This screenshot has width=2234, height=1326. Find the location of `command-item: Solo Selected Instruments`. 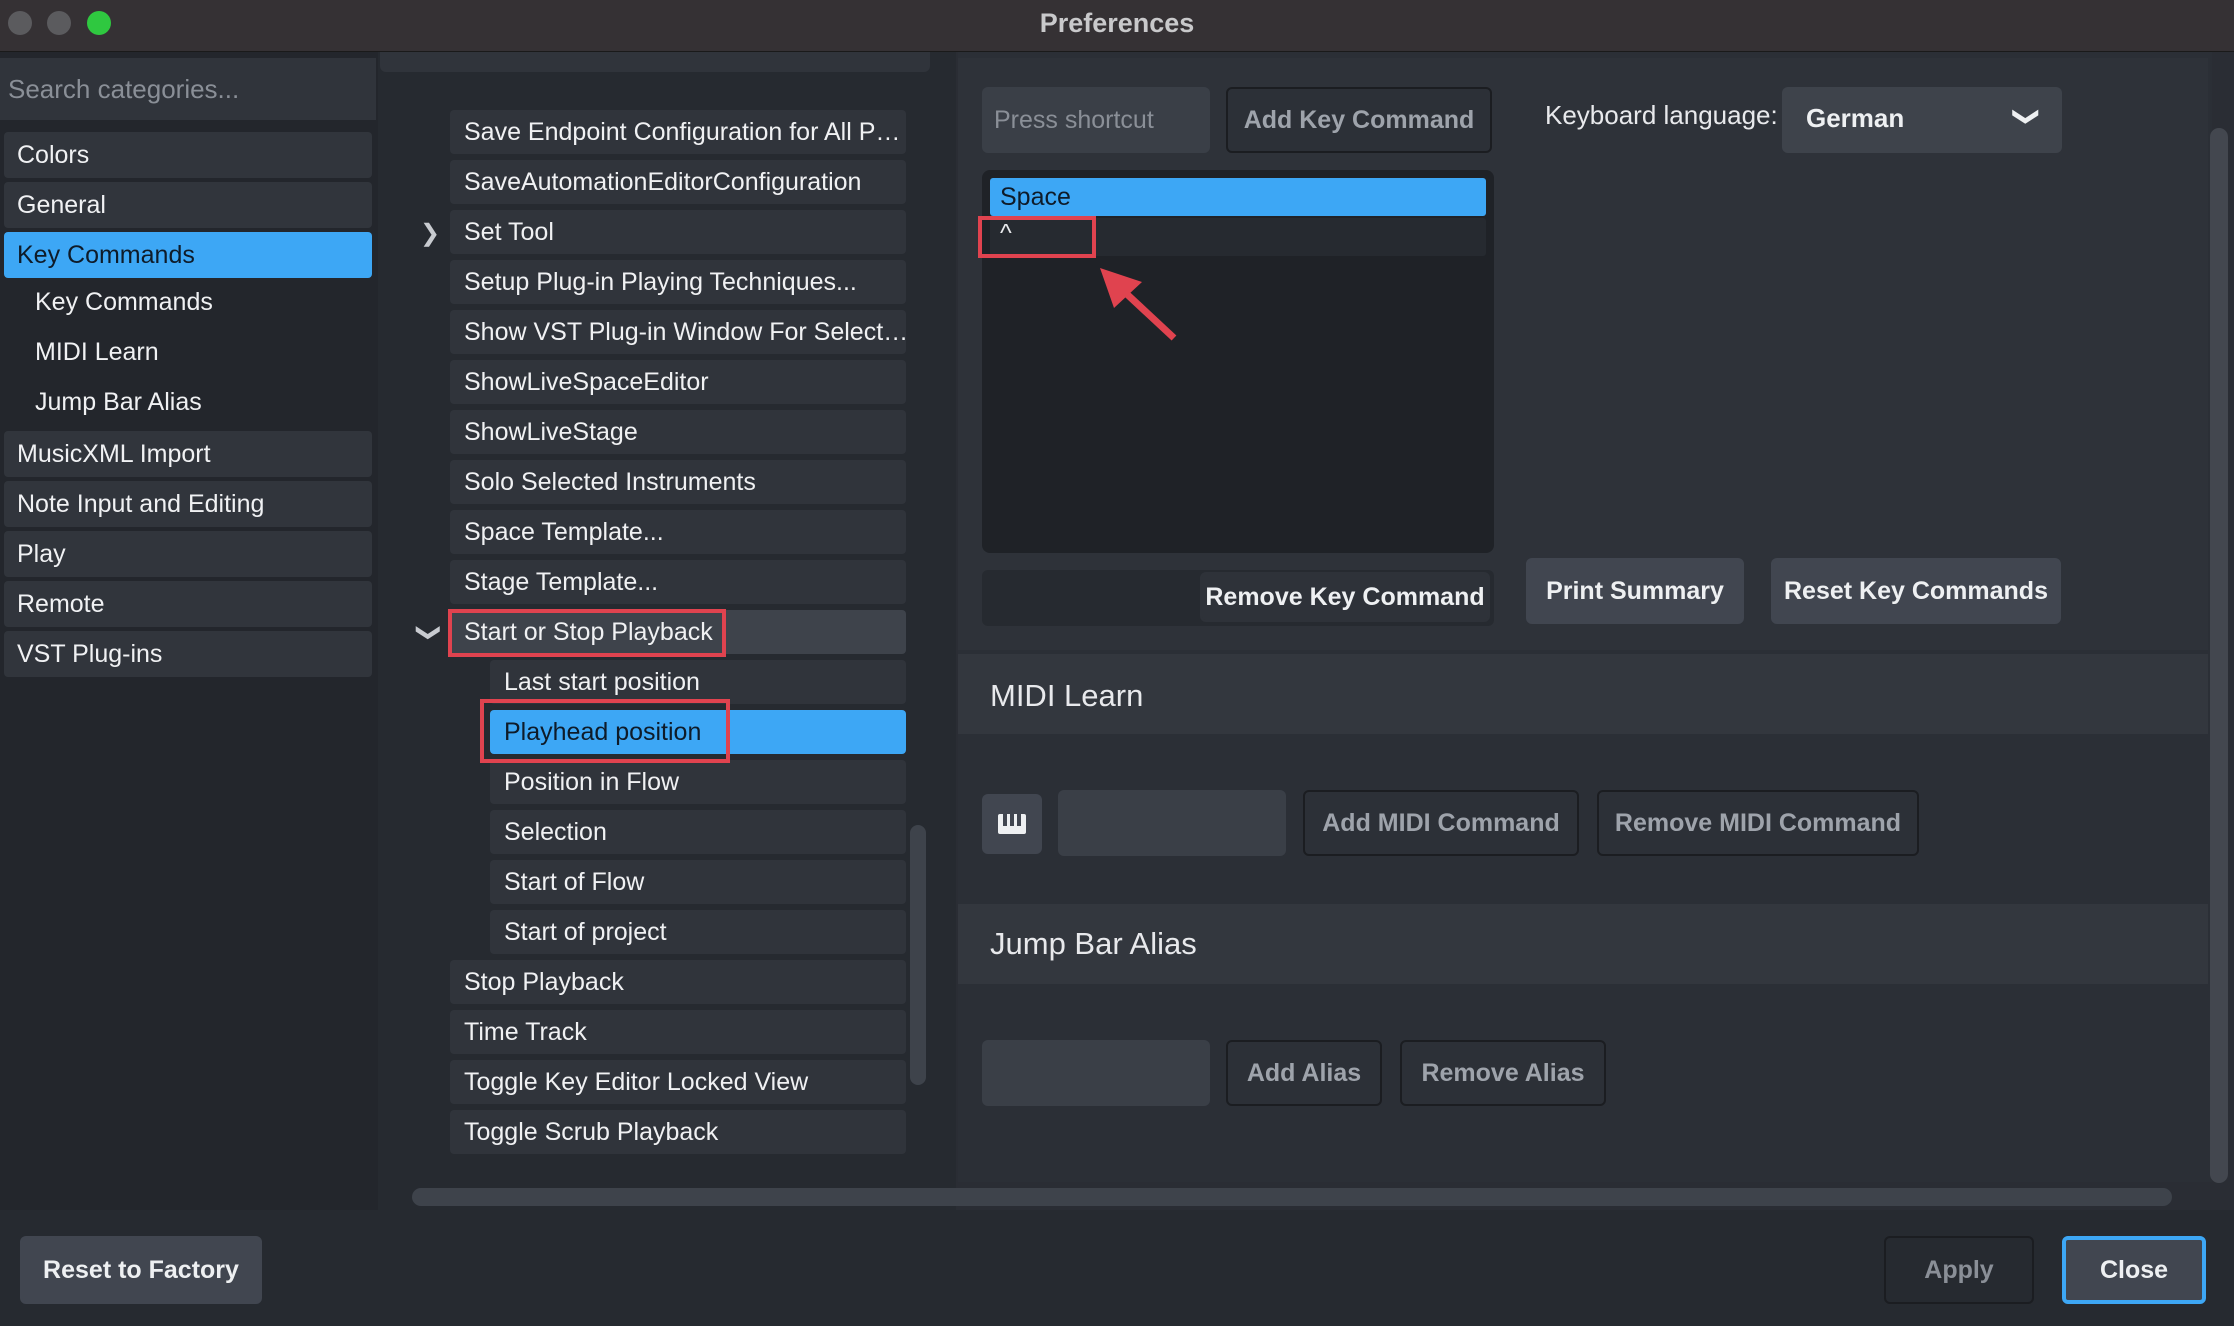

command-item: Solo Selected Instruments is located at coordinates (678, 482).